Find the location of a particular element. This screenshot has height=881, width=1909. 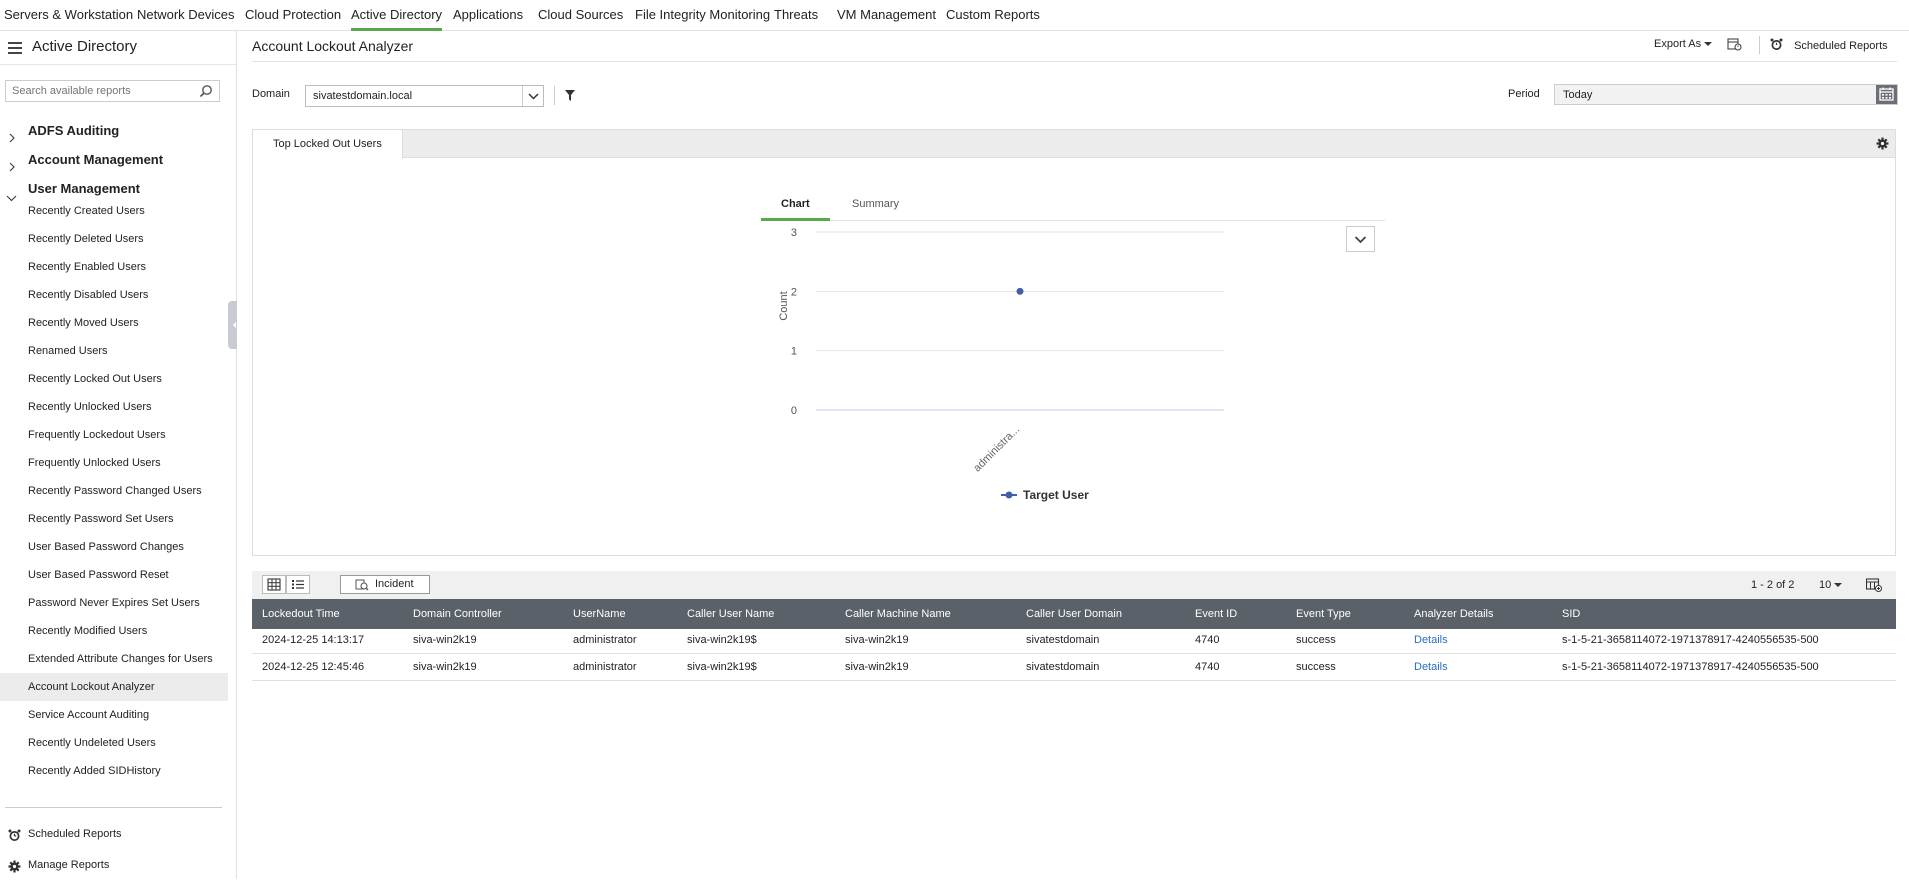

search-icon is located at coordinates (206, 92).